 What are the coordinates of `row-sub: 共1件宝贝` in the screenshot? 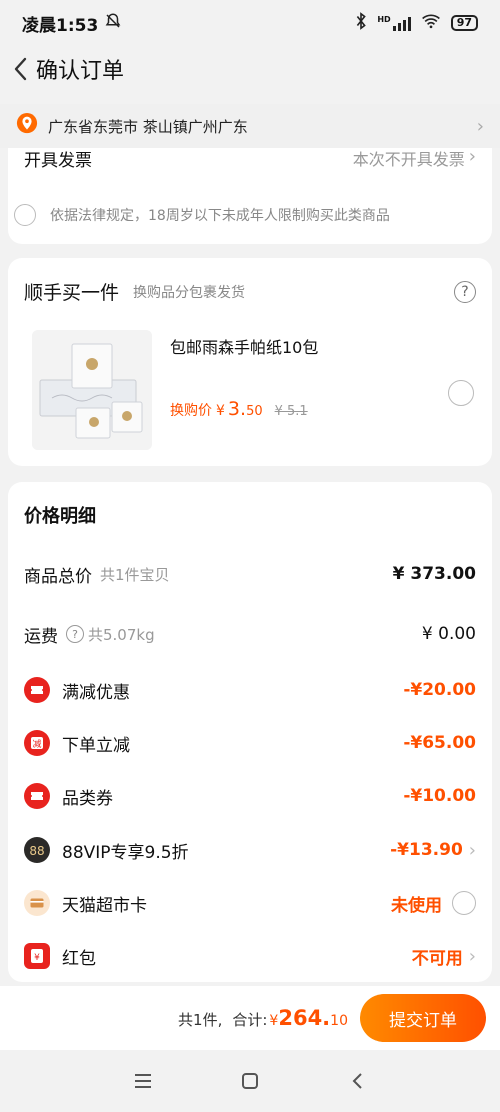 It's located at (135, 574).